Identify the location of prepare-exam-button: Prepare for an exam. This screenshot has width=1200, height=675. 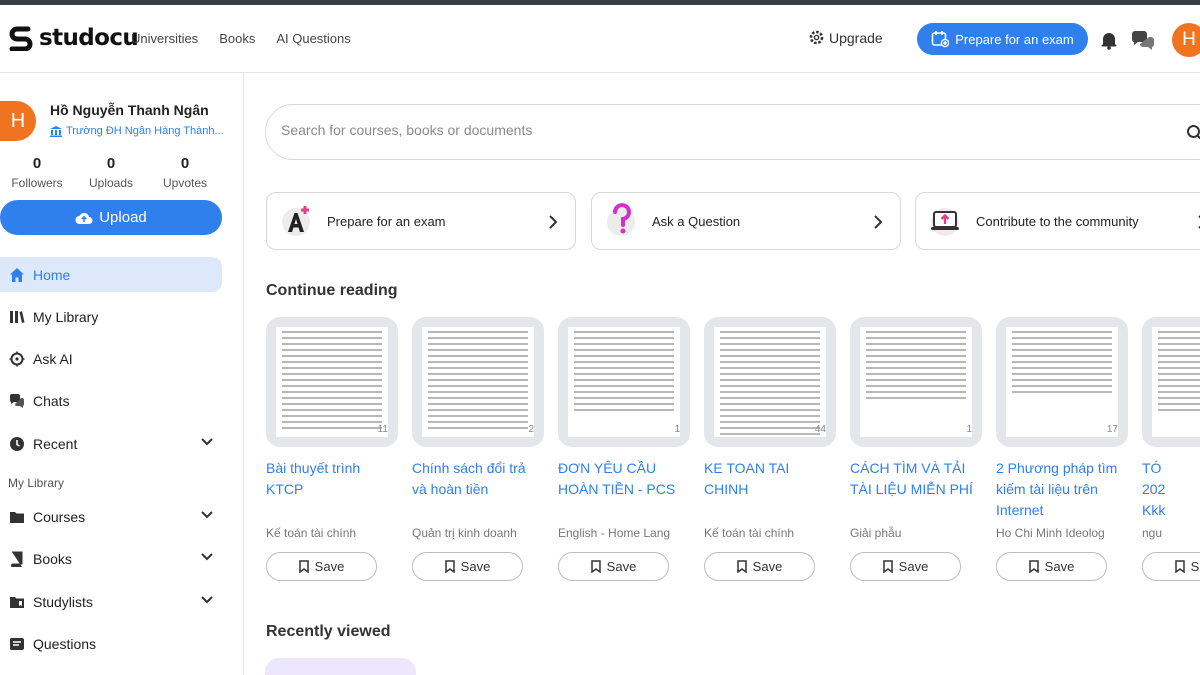
(1002, 39).